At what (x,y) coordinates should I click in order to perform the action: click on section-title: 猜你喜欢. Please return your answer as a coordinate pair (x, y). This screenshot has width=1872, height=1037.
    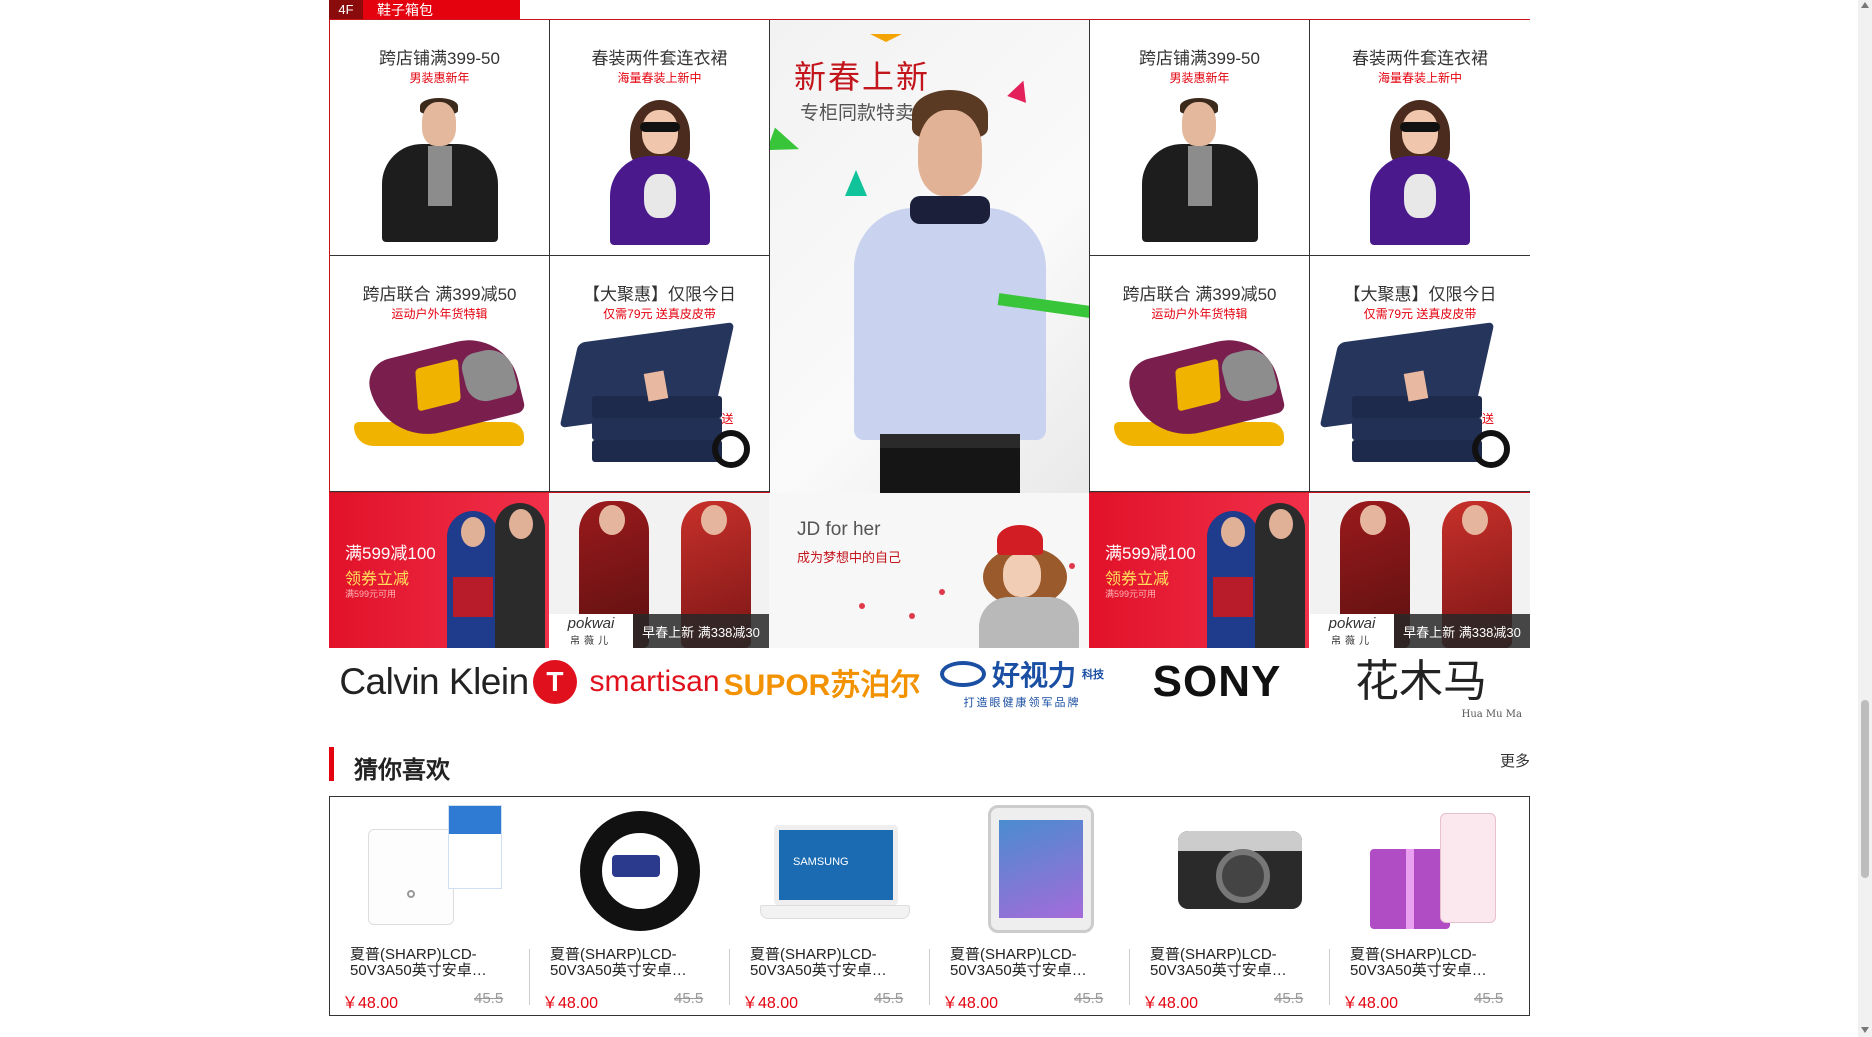
    Looking at the image, I should click on (402, 770).